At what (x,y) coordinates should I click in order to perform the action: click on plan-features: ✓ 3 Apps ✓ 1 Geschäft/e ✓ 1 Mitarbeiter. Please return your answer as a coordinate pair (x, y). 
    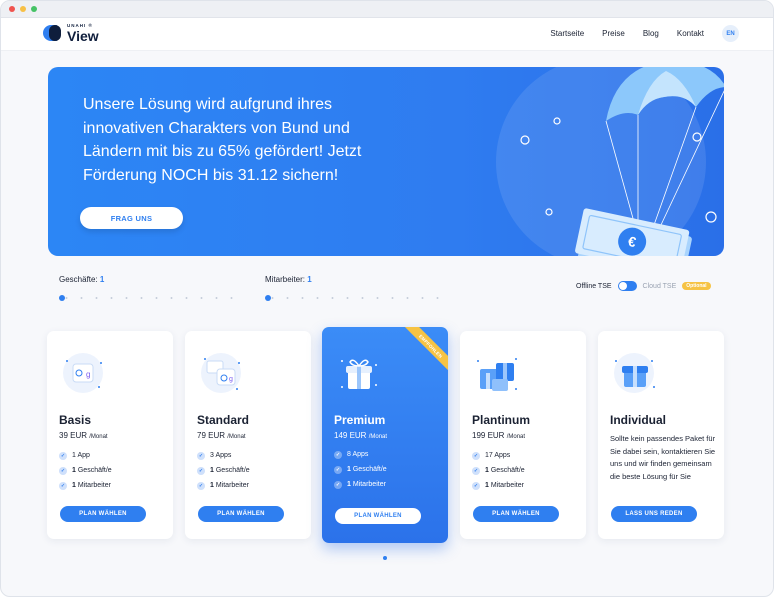
    Looking at the image, I should click on (223, 470).